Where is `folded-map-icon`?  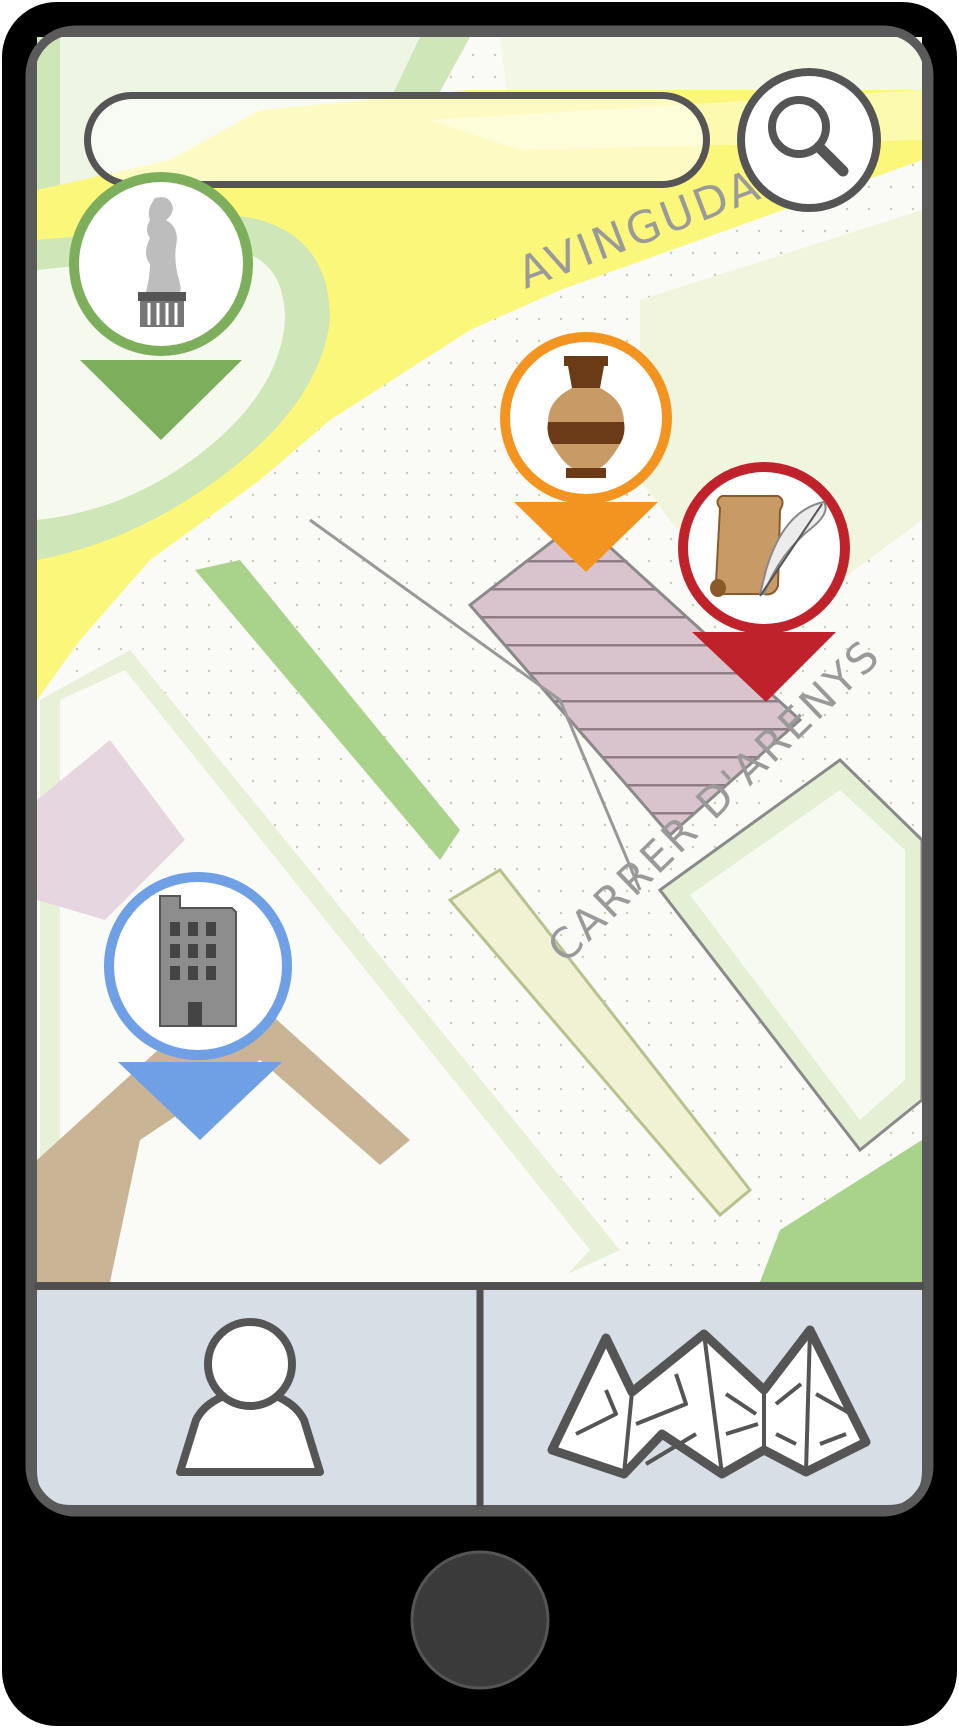
folded-map-icon is located at coordinates (709, 1402).